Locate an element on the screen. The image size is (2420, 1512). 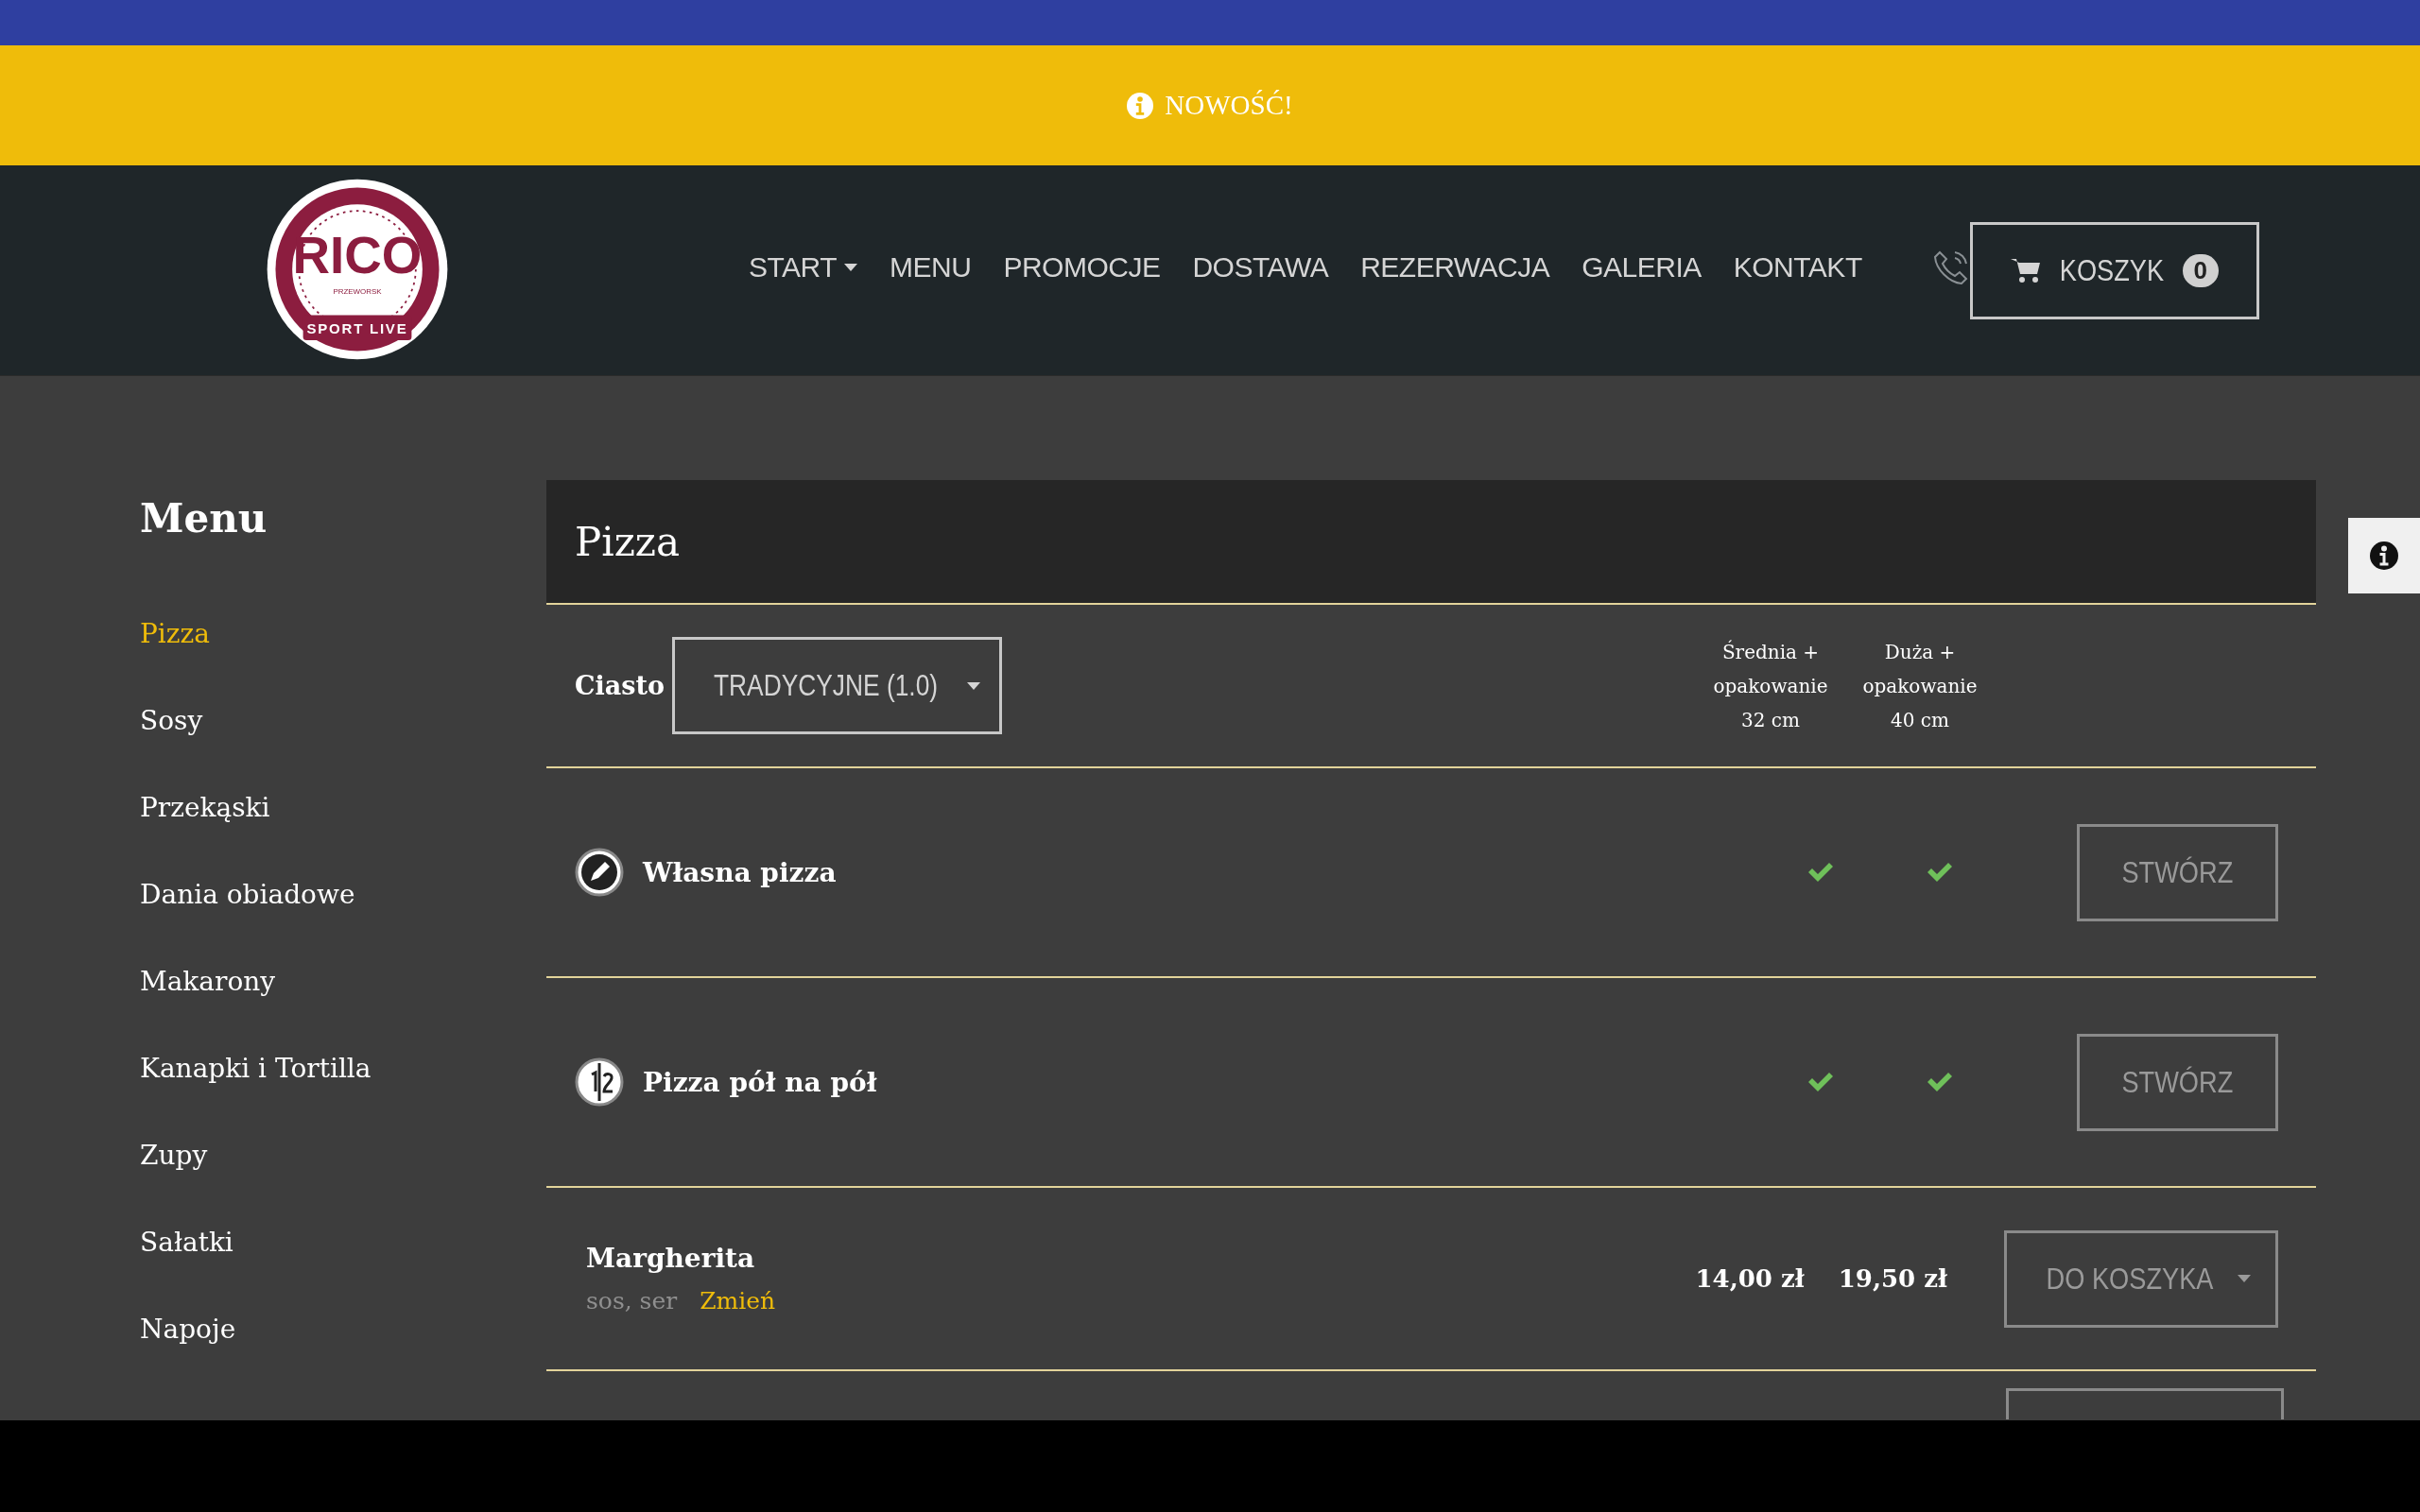
info-tab-button is located at coordinates (2384, 555).